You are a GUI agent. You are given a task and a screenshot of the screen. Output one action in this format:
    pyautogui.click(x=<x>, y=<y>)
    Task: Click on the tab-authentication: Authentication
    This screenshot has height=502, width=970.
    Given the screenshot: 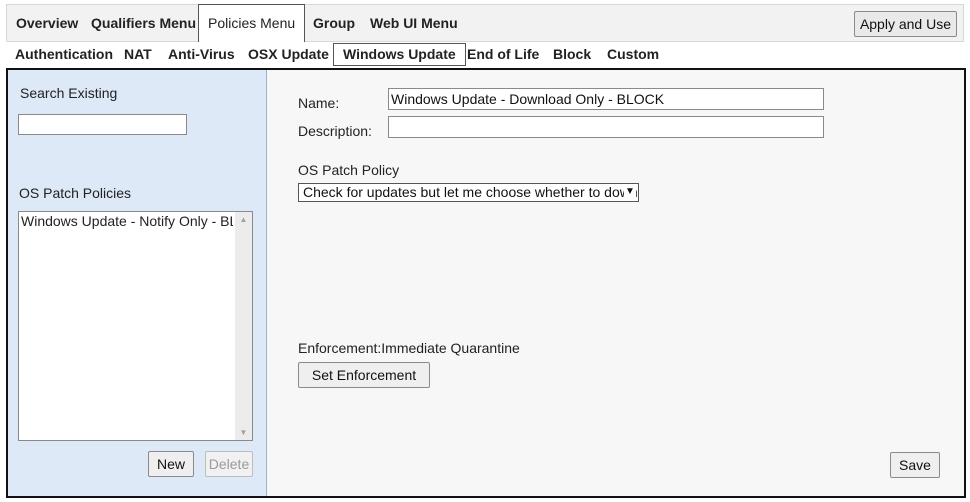 What is the action you would take?
    pyautogui.click(x=64, y=54)
    